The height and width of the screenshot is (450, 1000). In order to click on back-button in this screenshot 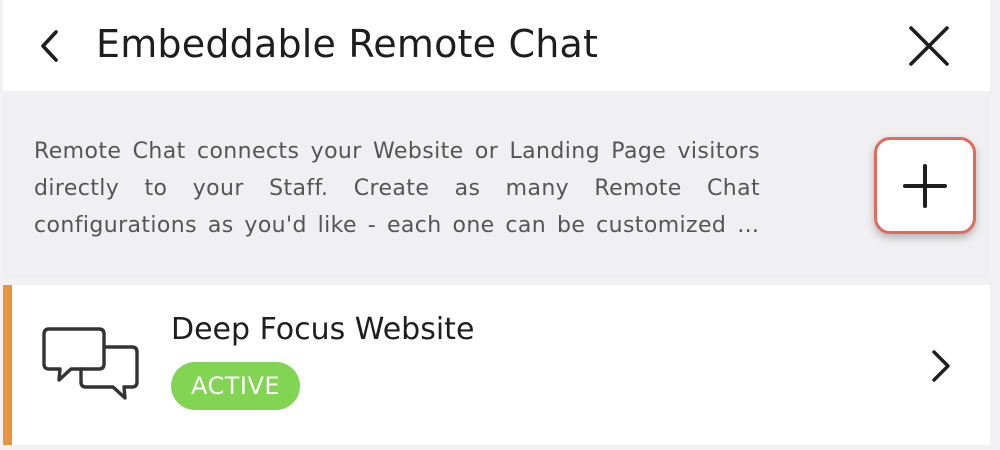, I will do `click(49, 46)`.